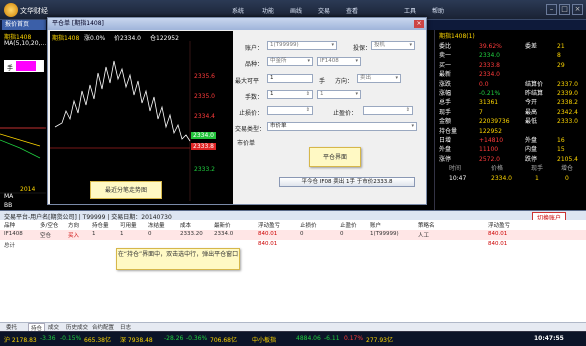 This screenshot has width=586, height=346. What do you see at coordinates (564, 9) in the screenshot?
I see `maximize-icon: □` at bounding box center [564, 9].